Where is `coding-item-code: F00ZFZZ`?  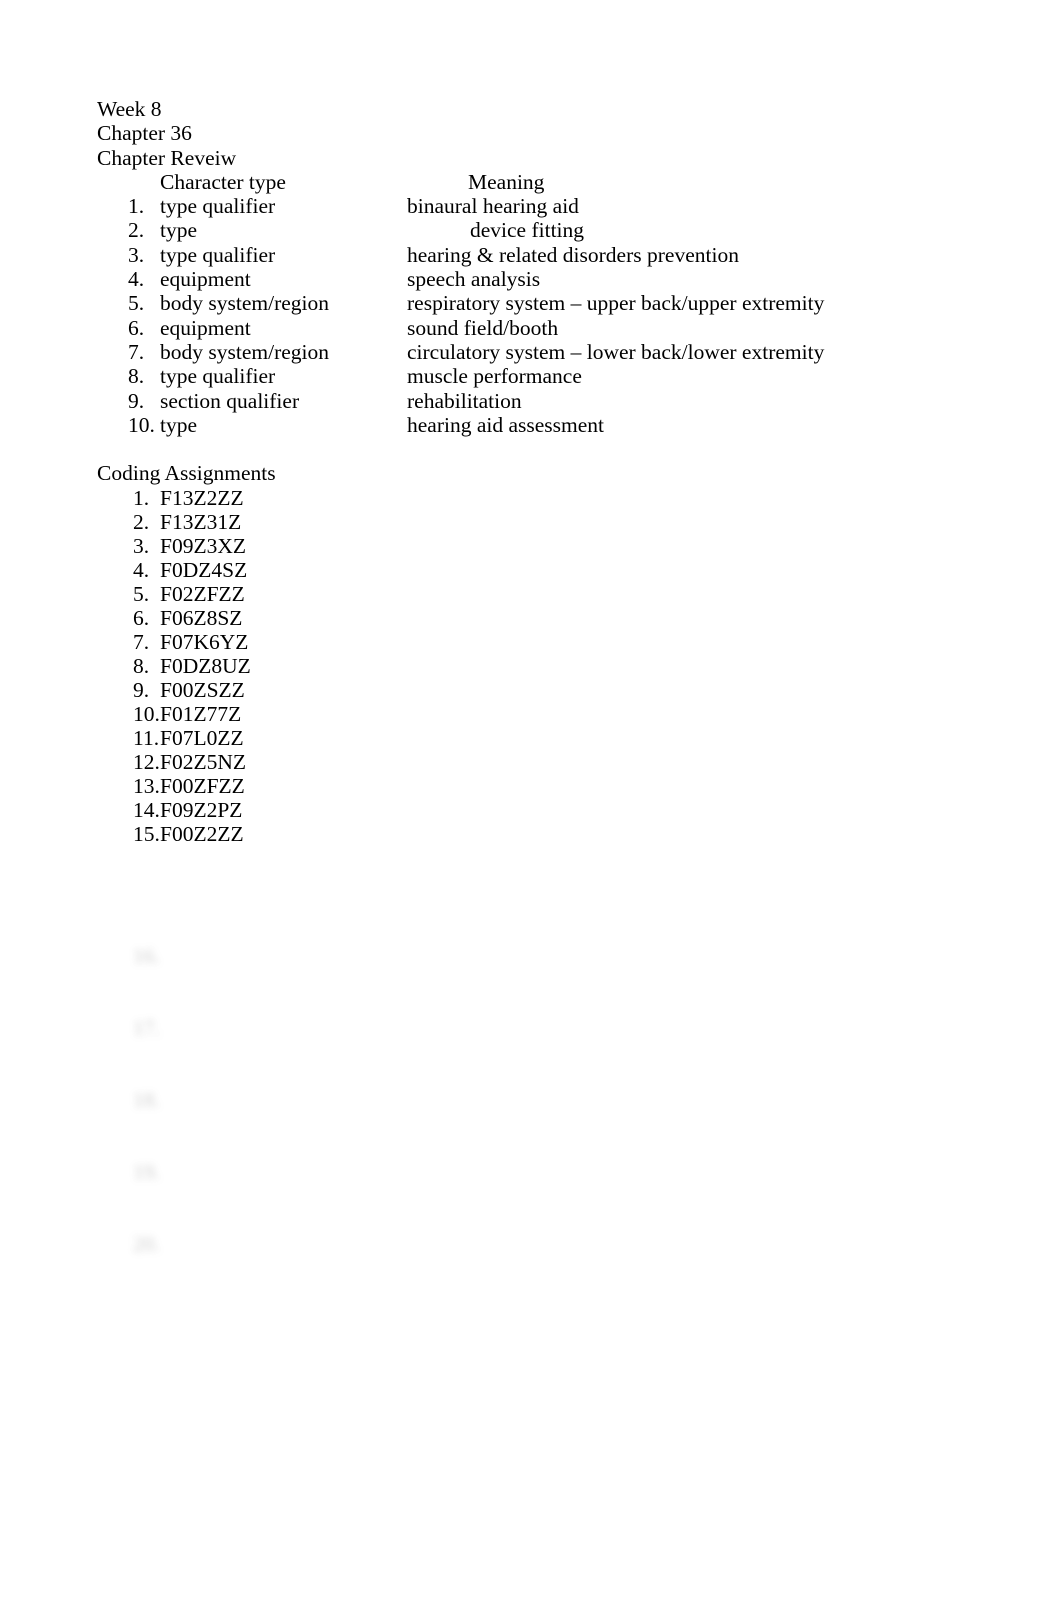 coding-item-code: F00ZFZZ is located at coordinates (202, 785).